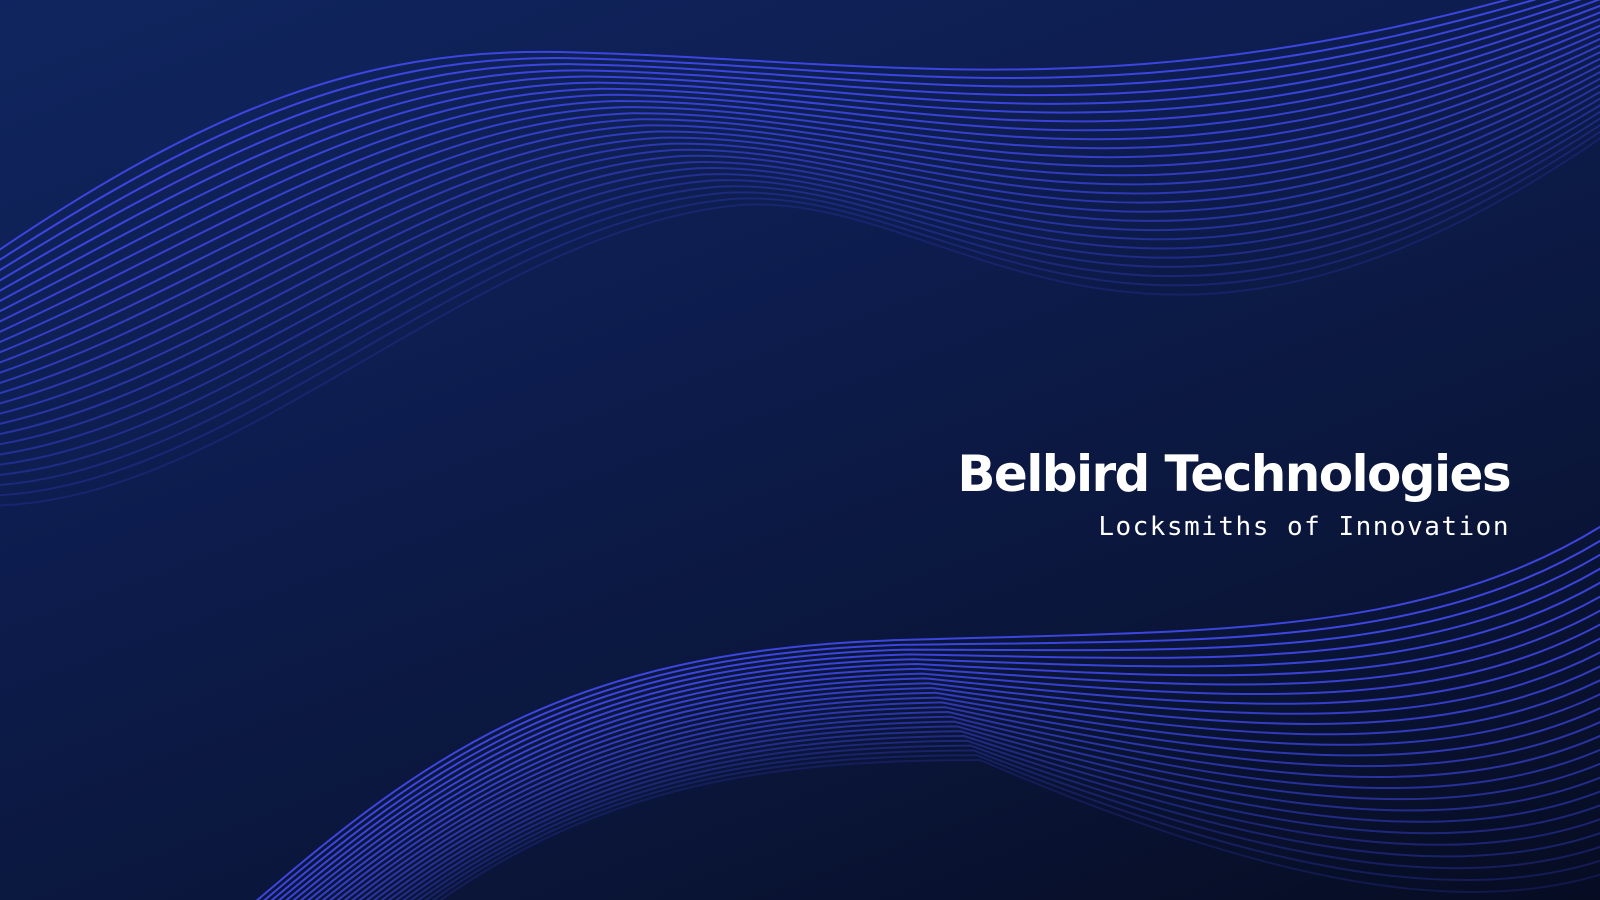 The image size is (1600, 900). What do you see at coordinates (1304, 527) in the screenshot?
I see `company-tagline: Locksmiths of Innovation` at bounding box center [1304, 527].